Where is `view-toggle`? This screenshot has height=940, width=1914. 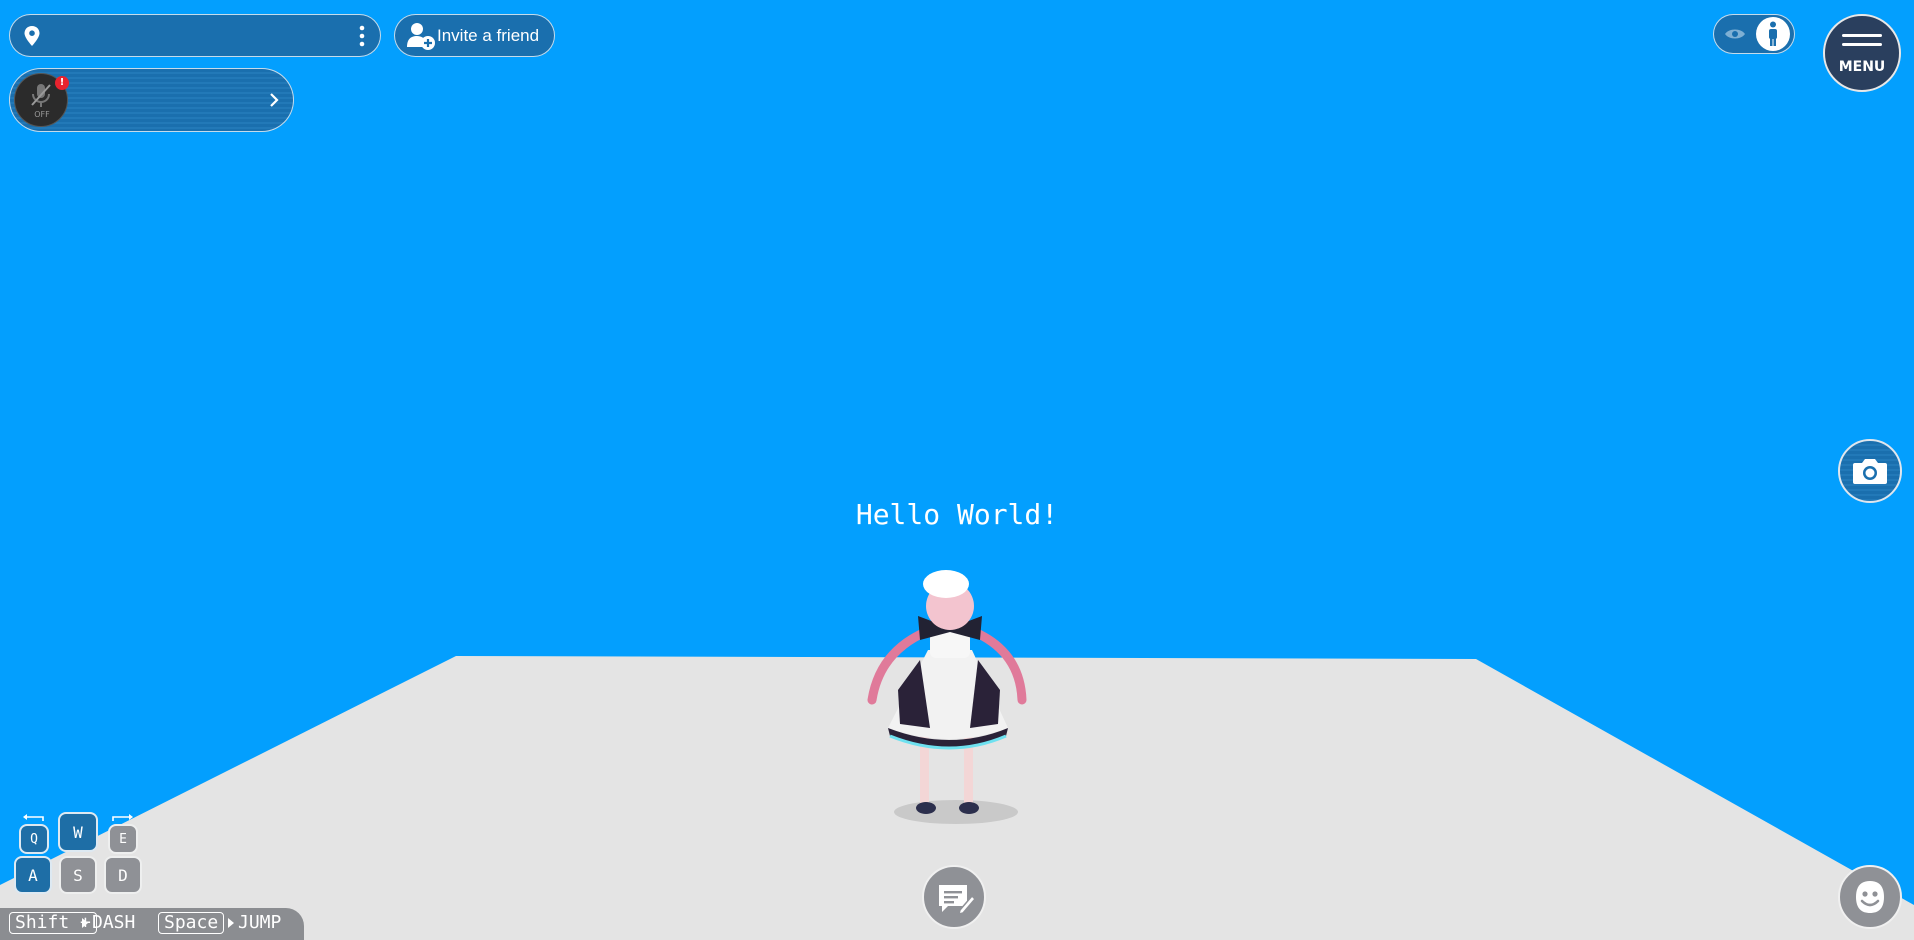
view-toggle is located at coordinates (1754, 34).